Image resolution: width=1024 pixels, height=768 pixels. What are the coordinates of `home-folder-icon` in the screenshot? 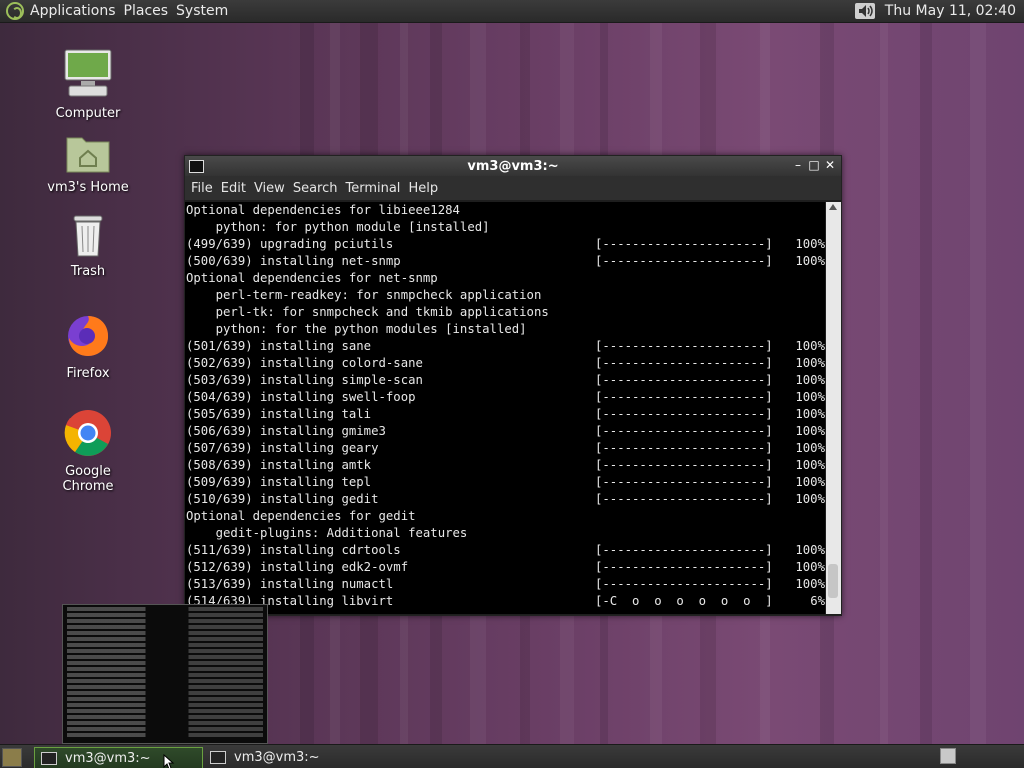 It's located at (88, 155).